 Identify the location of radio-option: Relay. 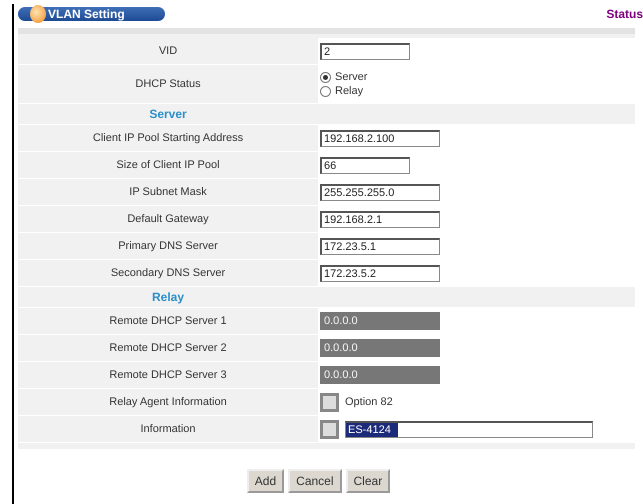
(344, 91).